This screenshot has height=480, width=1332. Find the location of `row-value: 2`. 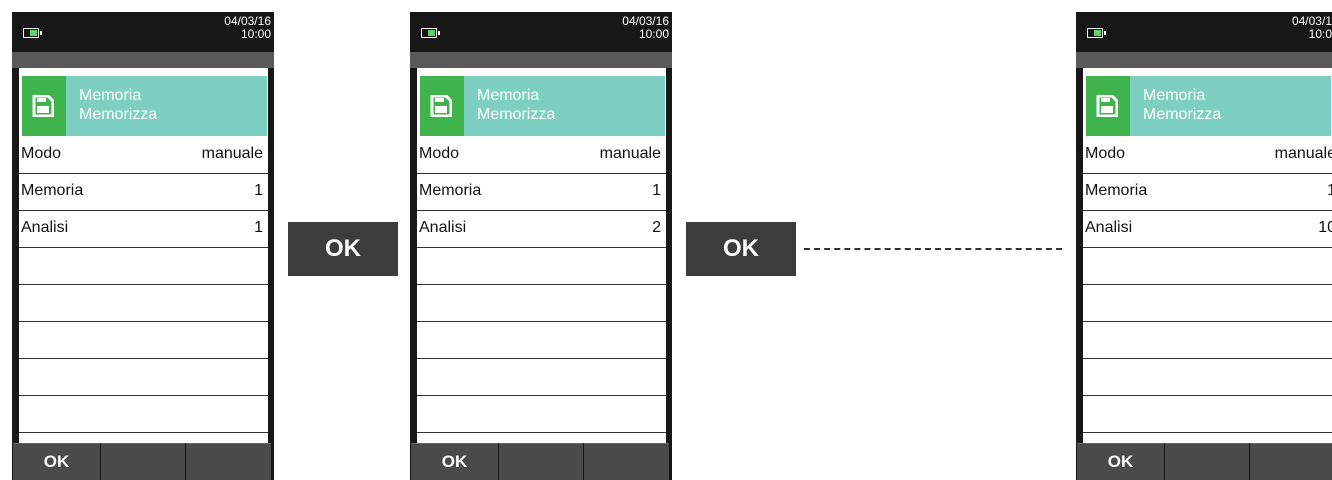

row-value: 2 is located at coordinates (656, 227).